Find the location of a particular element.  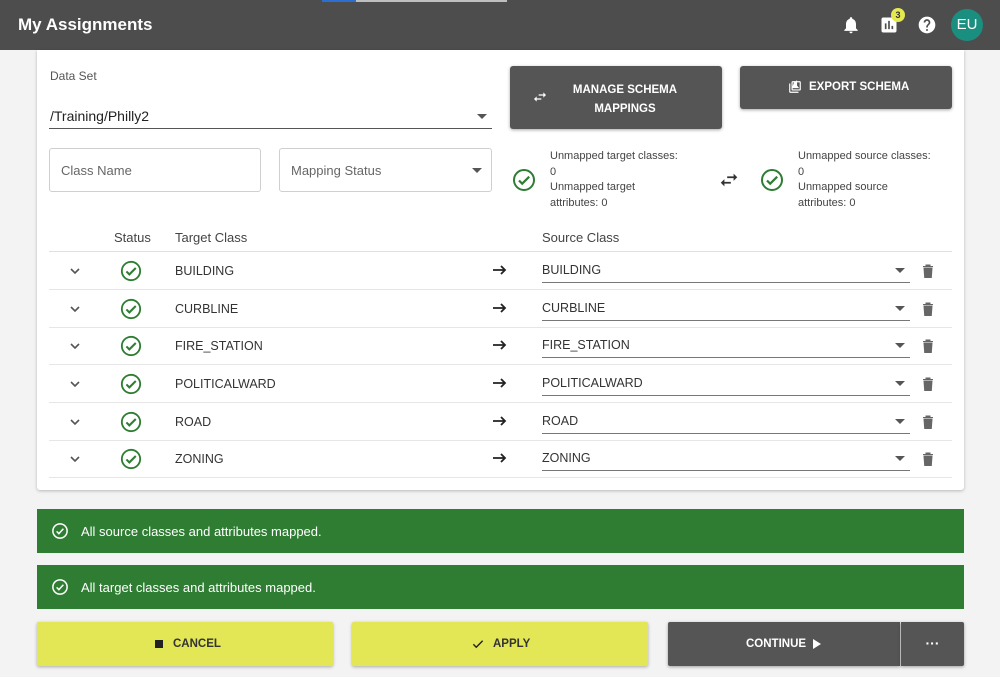

dataset-underline is located at coordinates (270, 128).